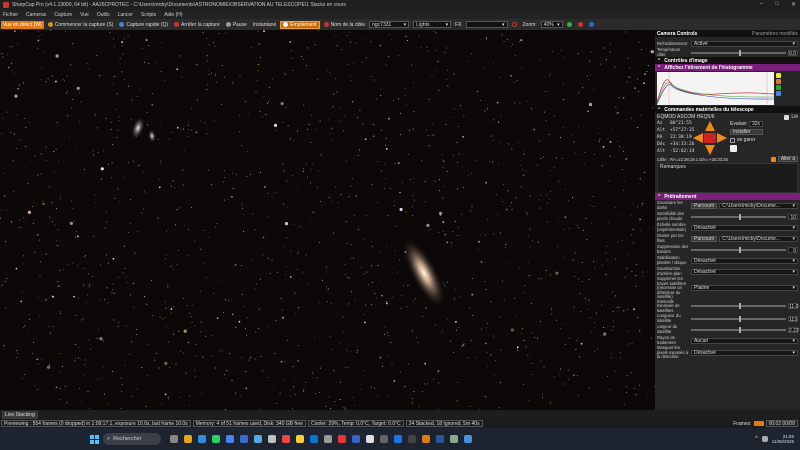 This screenshot has height=450, width=800. What do you see at coordinates (727, 67) in the screenshot?
I see `histogram-header: ⌃ Affichez l'étirement de l'histogramme` at bounding box center [727, 67].